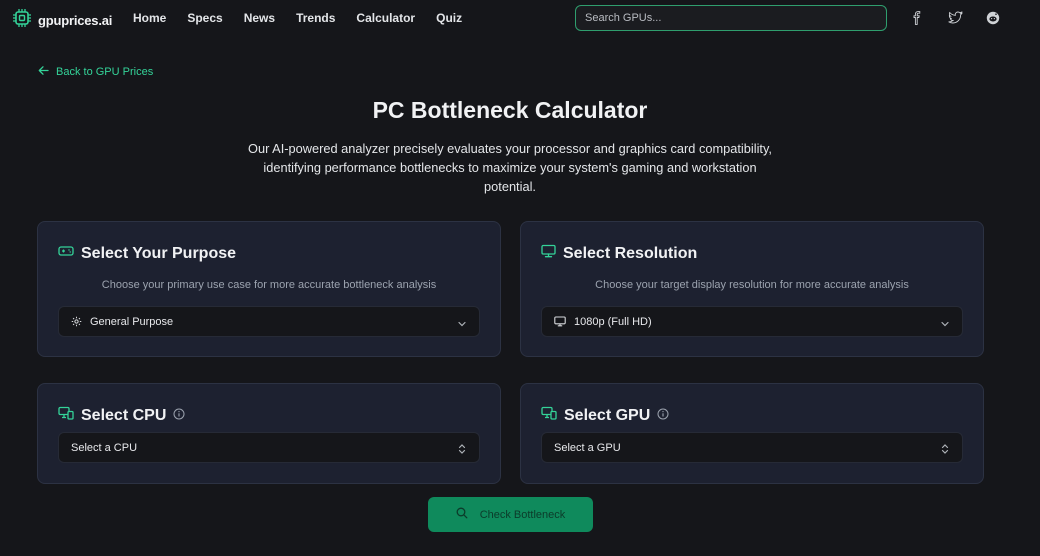  What do you see at coordinates (993, 18) in the screenshot?
I see `reddit-icon` at bounding box center [993, 18].